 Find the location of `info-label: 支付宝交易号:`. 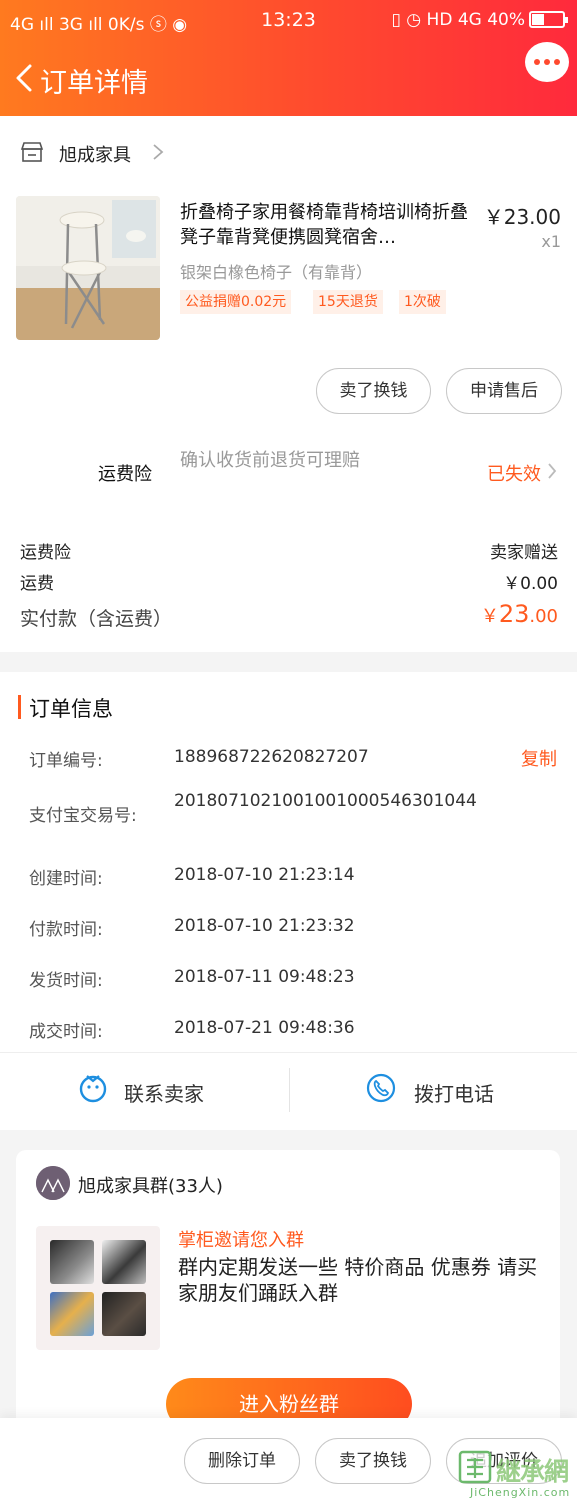

info-label: 支付宝交易号: is located at coordinates (83, 816).